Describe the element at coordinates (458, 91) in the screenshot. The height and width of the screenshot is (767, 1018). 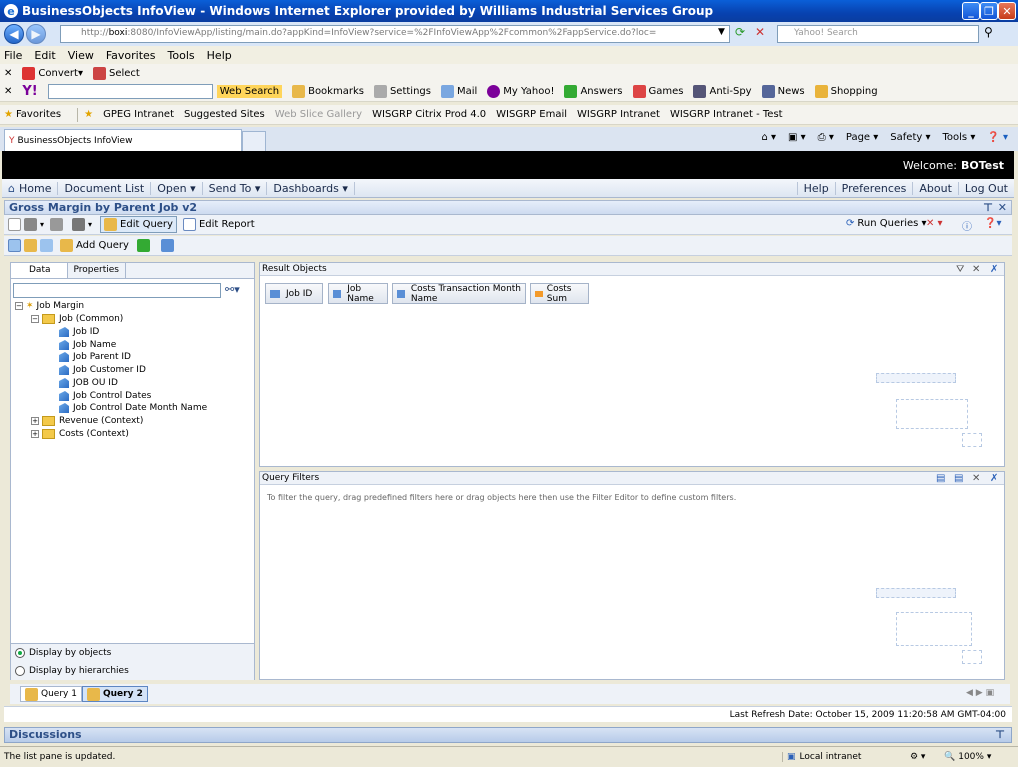
I see `mail-button: Mail` at that location.